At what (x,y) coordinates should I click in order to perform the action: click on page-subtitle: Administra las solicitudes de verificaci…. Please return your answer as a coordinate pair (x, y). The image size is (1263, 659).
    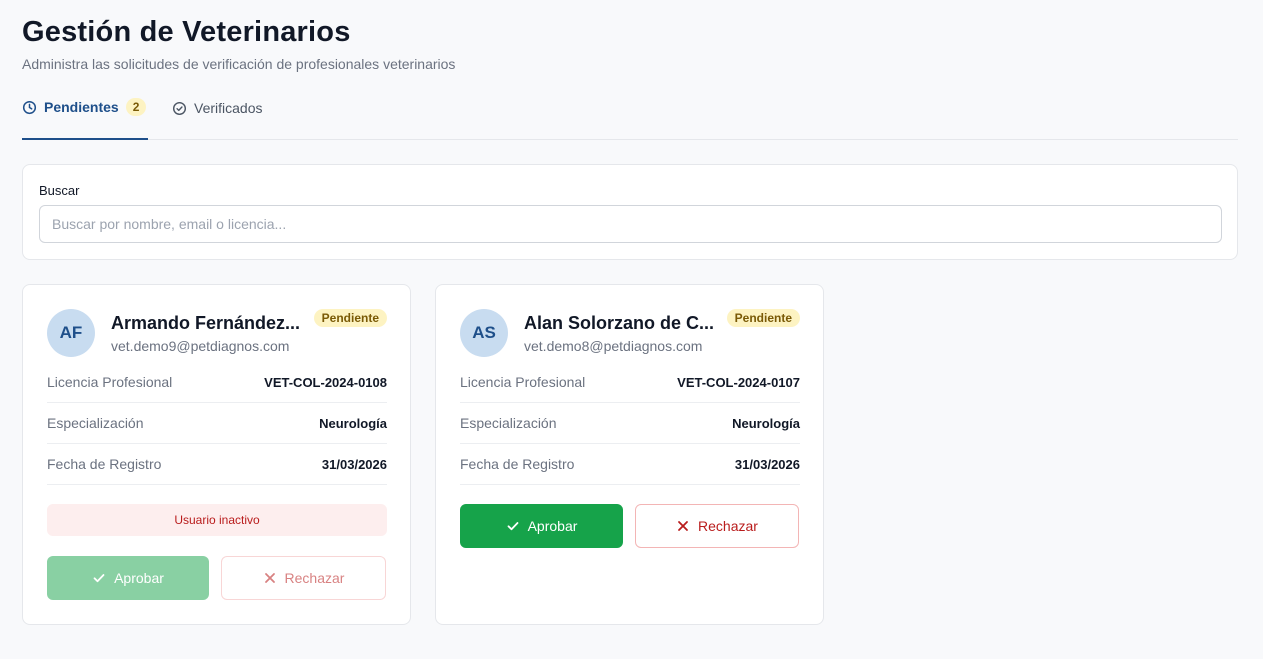
    Looking at the image, I should click on (239, 64).